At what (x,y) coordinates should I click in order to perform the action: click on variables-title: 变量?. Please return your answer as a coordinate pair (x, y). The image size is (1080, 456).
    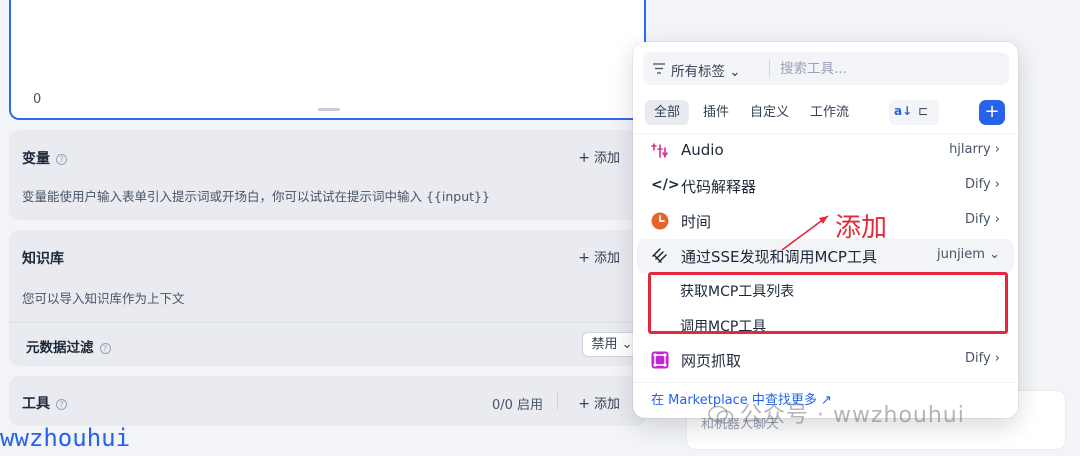
    Looking at the image, I should click on (44, 158).